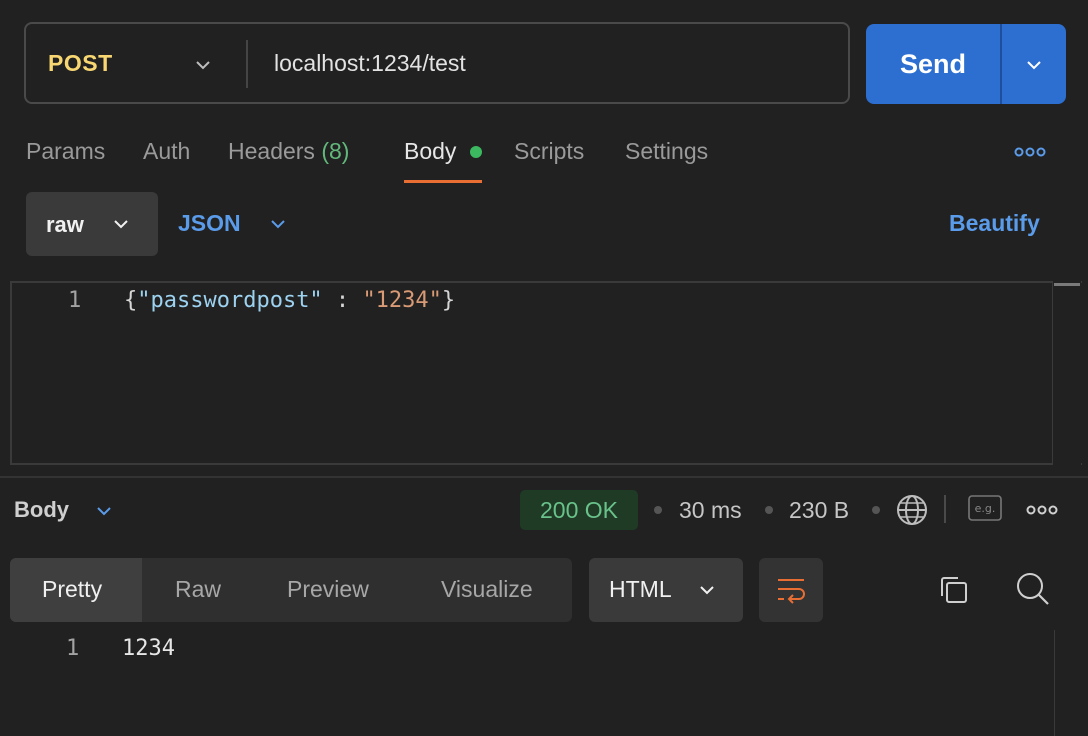 This screenshot has height=736, width=1088. I want to click on code-brace-close: }, so click(448, 300).